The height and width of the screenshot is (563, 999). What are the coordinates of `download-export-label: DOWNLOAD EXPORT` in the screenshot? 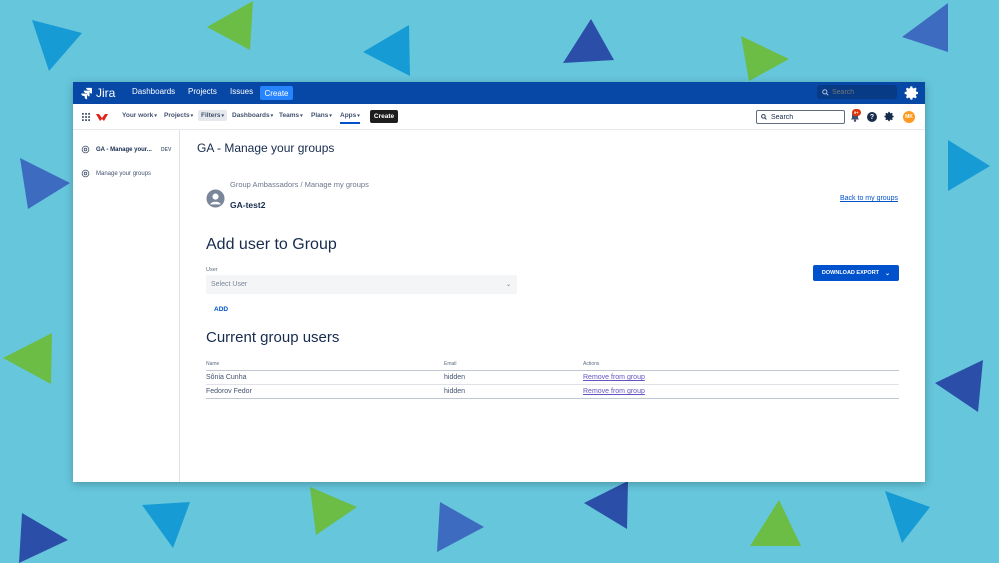 It's located at (850, 273).